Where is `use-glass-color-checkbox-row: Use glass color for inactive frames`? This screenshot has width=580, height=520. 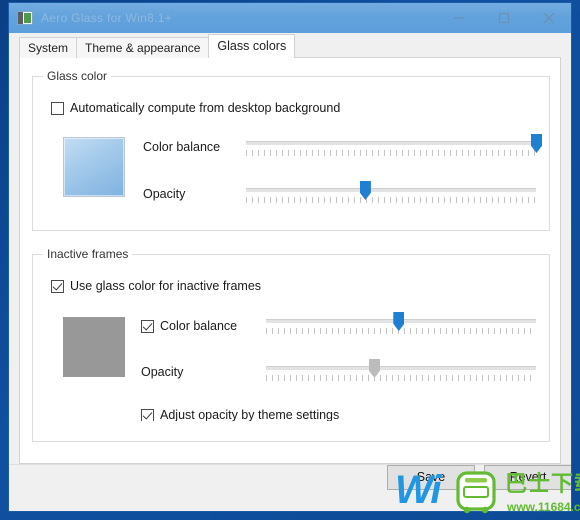 use-glass-color-checkbox-row: Use glass color for inactive frames is located at coordinates (156, 286).